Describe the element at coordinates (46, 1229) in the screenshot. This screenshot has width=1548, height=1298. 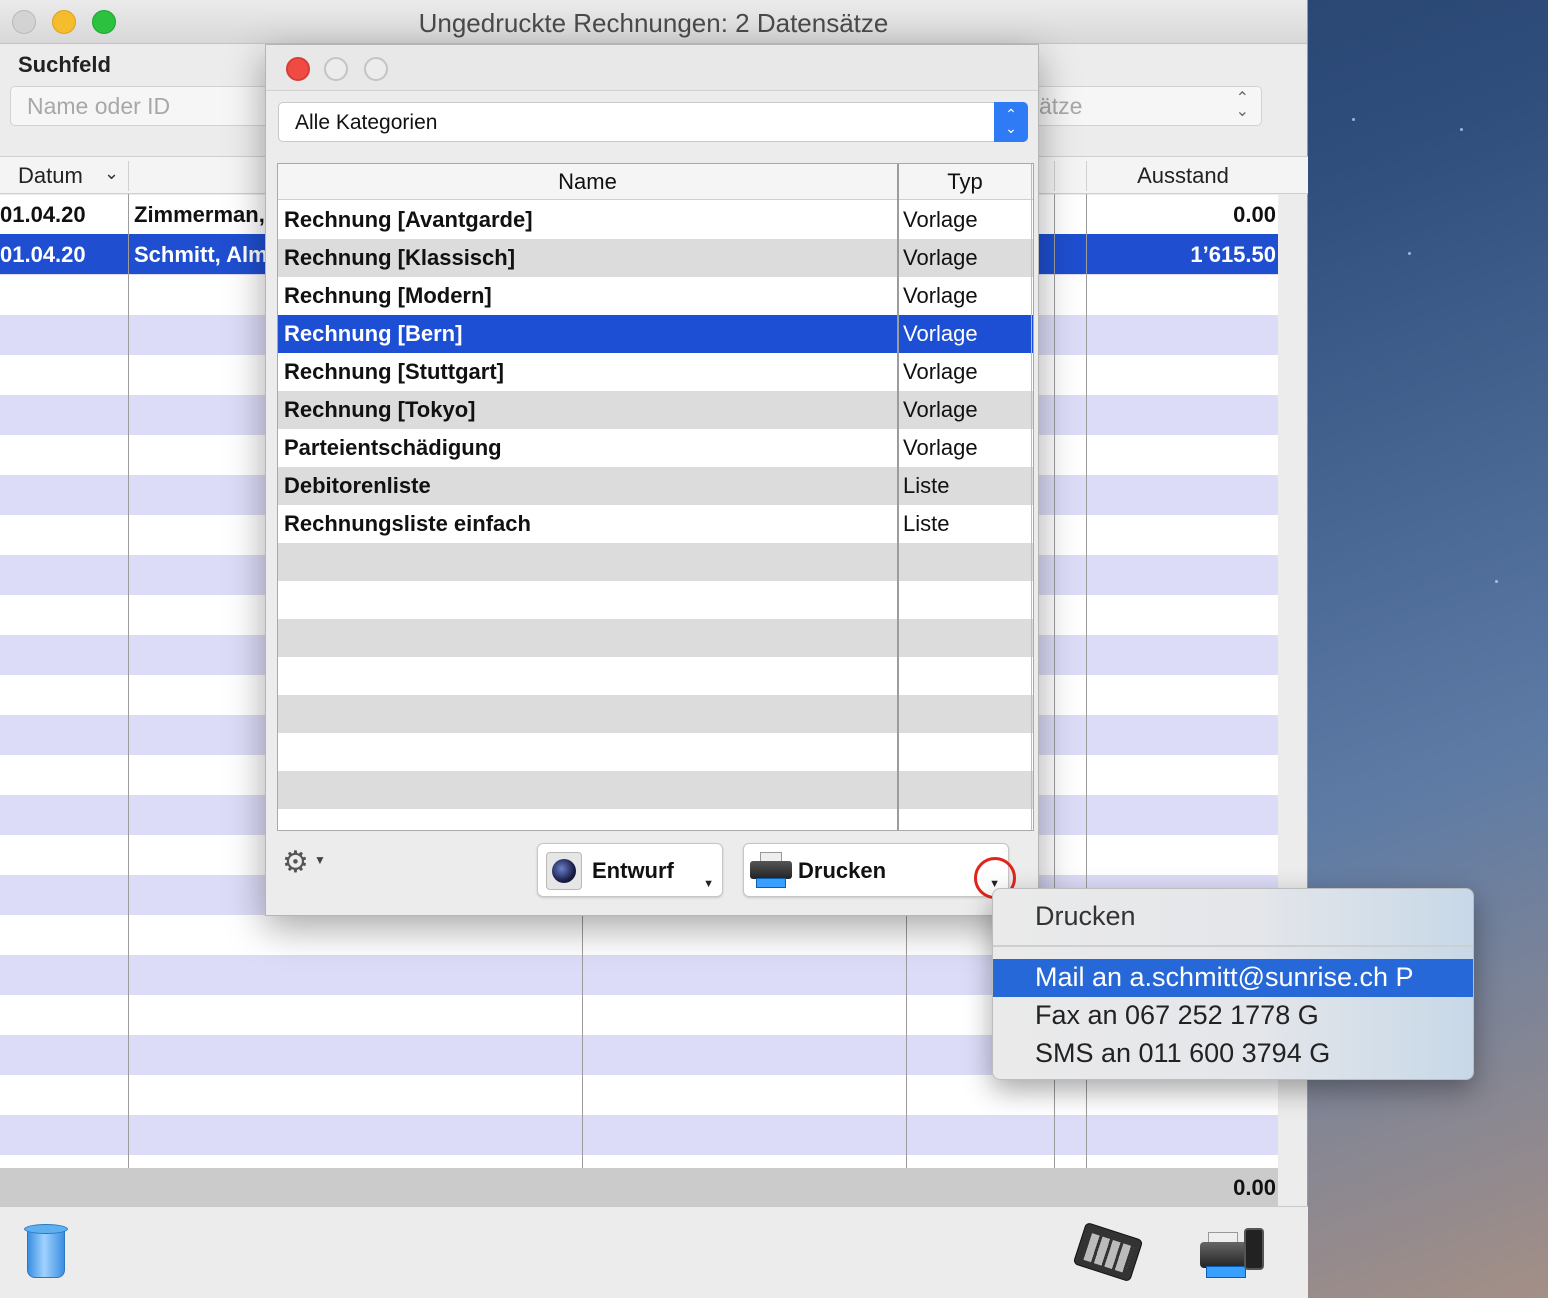
I see `trash-lid` at that location.